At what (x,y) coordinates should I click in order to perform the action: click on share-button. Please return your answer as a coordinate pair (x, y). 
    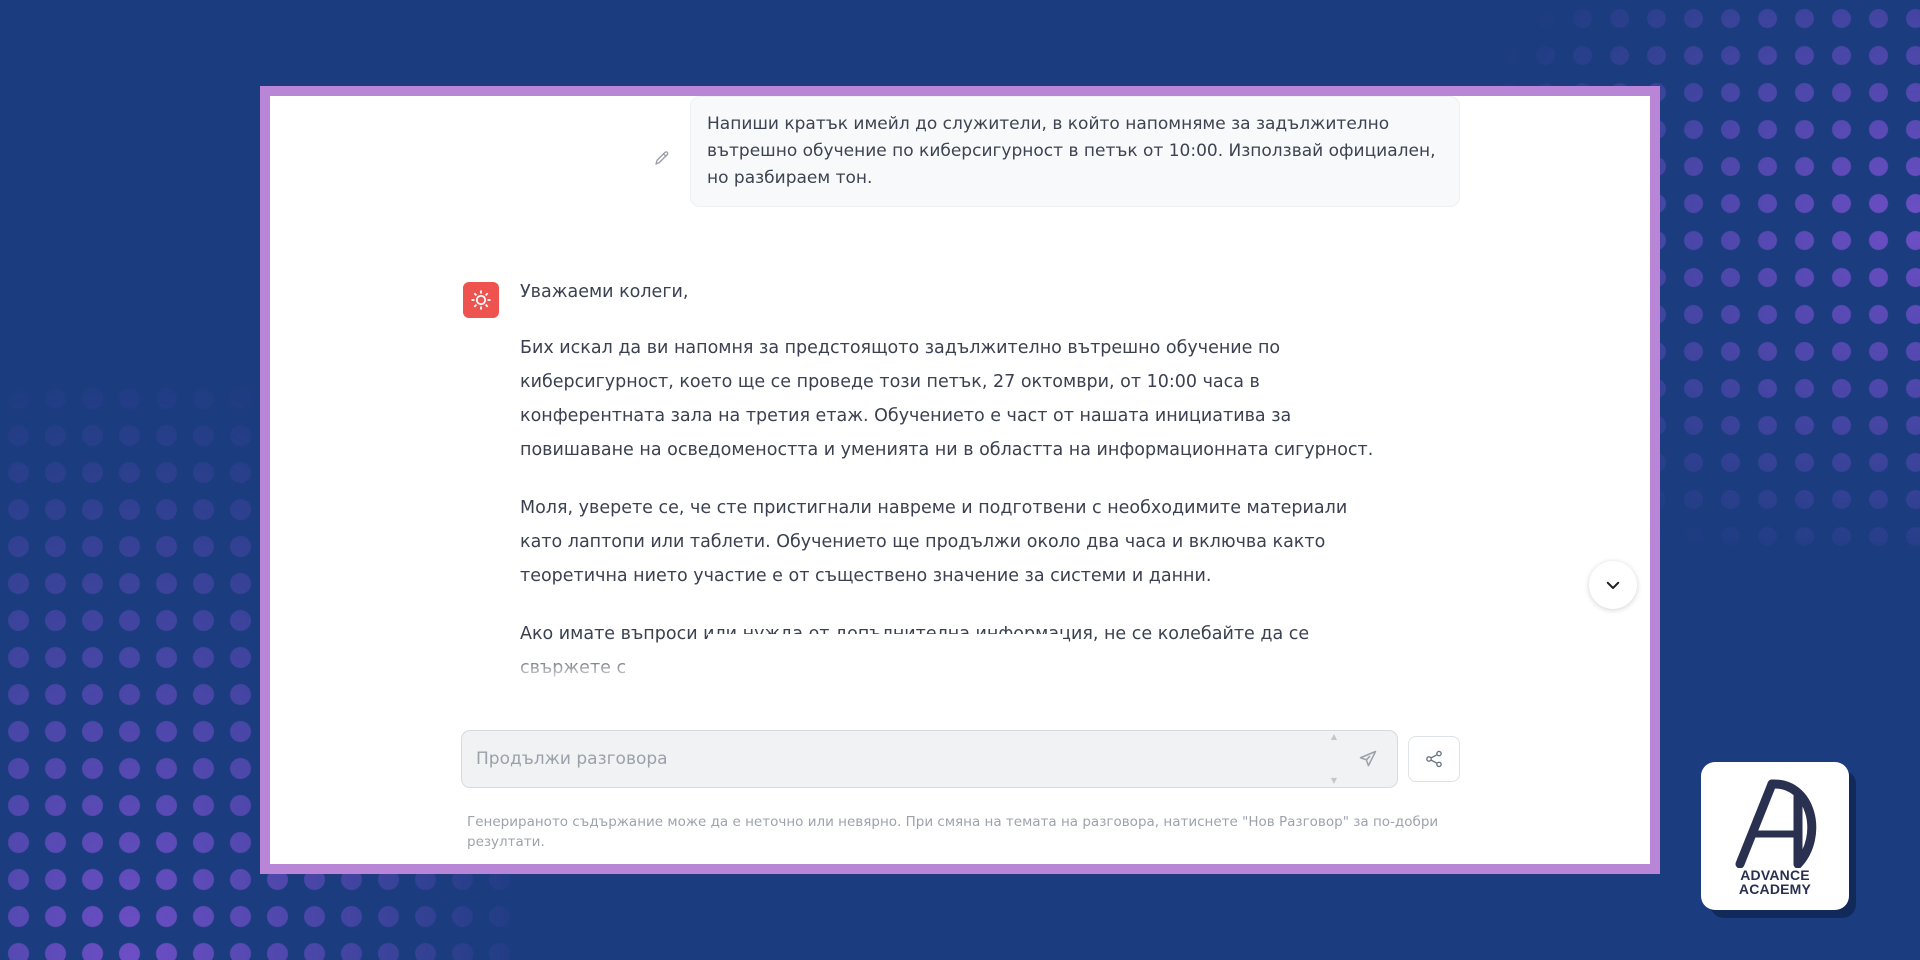
    Looking at the image, I should click on (1434, 759).